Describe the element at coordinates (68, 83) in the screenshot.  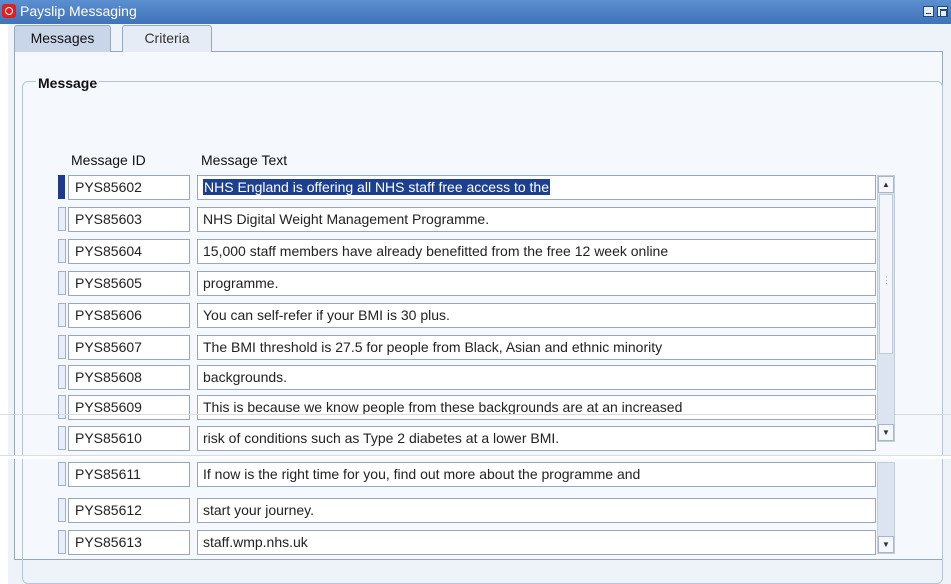
I see `group-title: Message` at that location.